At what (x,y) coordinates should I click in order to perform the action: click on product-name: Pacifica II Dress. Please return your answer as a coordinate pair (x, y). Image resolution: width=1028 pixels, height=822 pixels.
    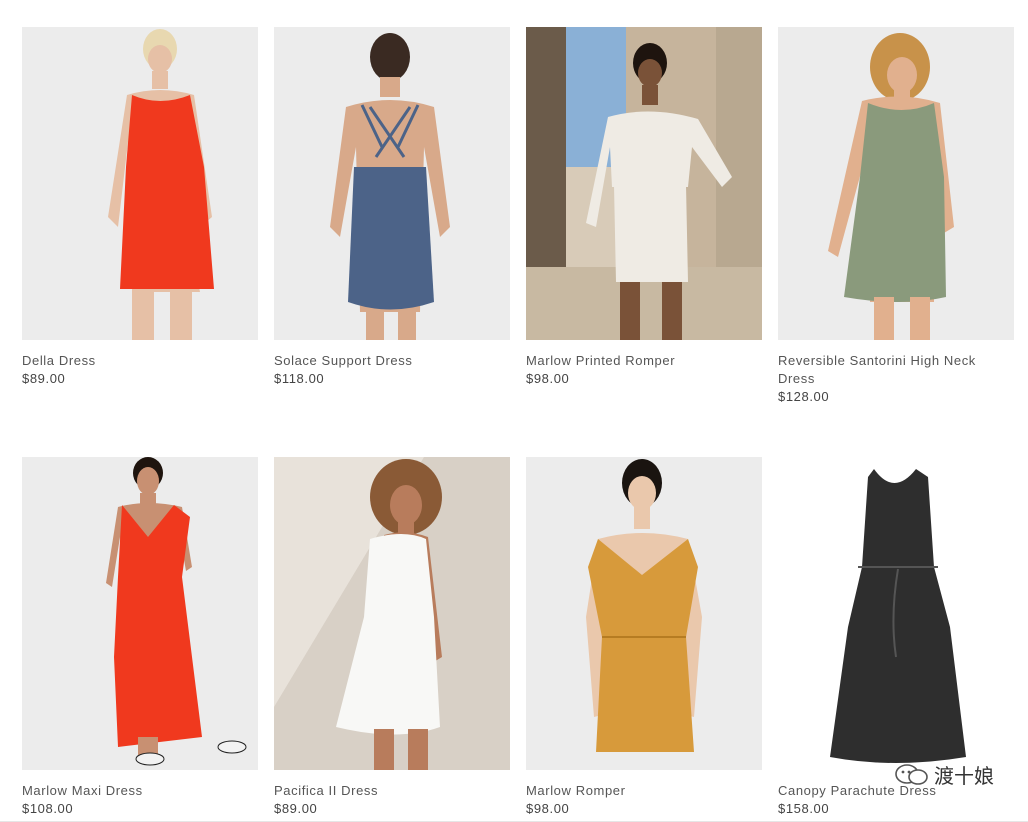
    Looking at the image, I should click on (392, 791).